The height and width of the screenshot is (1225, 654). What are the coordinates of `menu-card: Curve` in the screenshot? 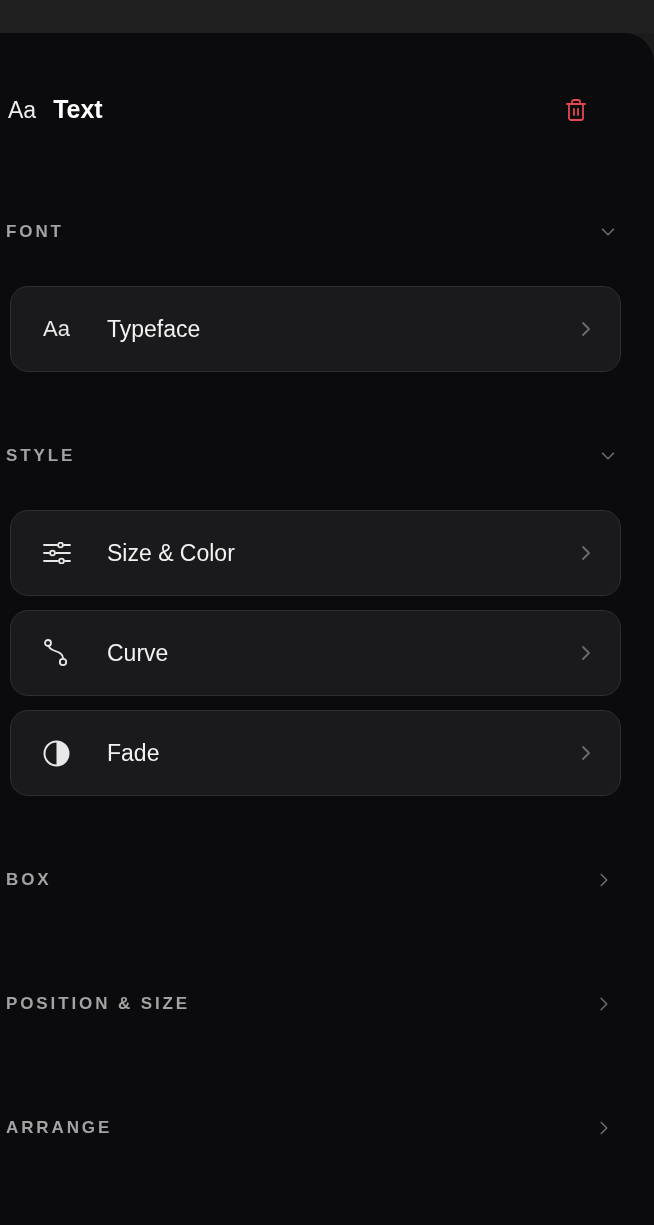 It's located at (315, 653).